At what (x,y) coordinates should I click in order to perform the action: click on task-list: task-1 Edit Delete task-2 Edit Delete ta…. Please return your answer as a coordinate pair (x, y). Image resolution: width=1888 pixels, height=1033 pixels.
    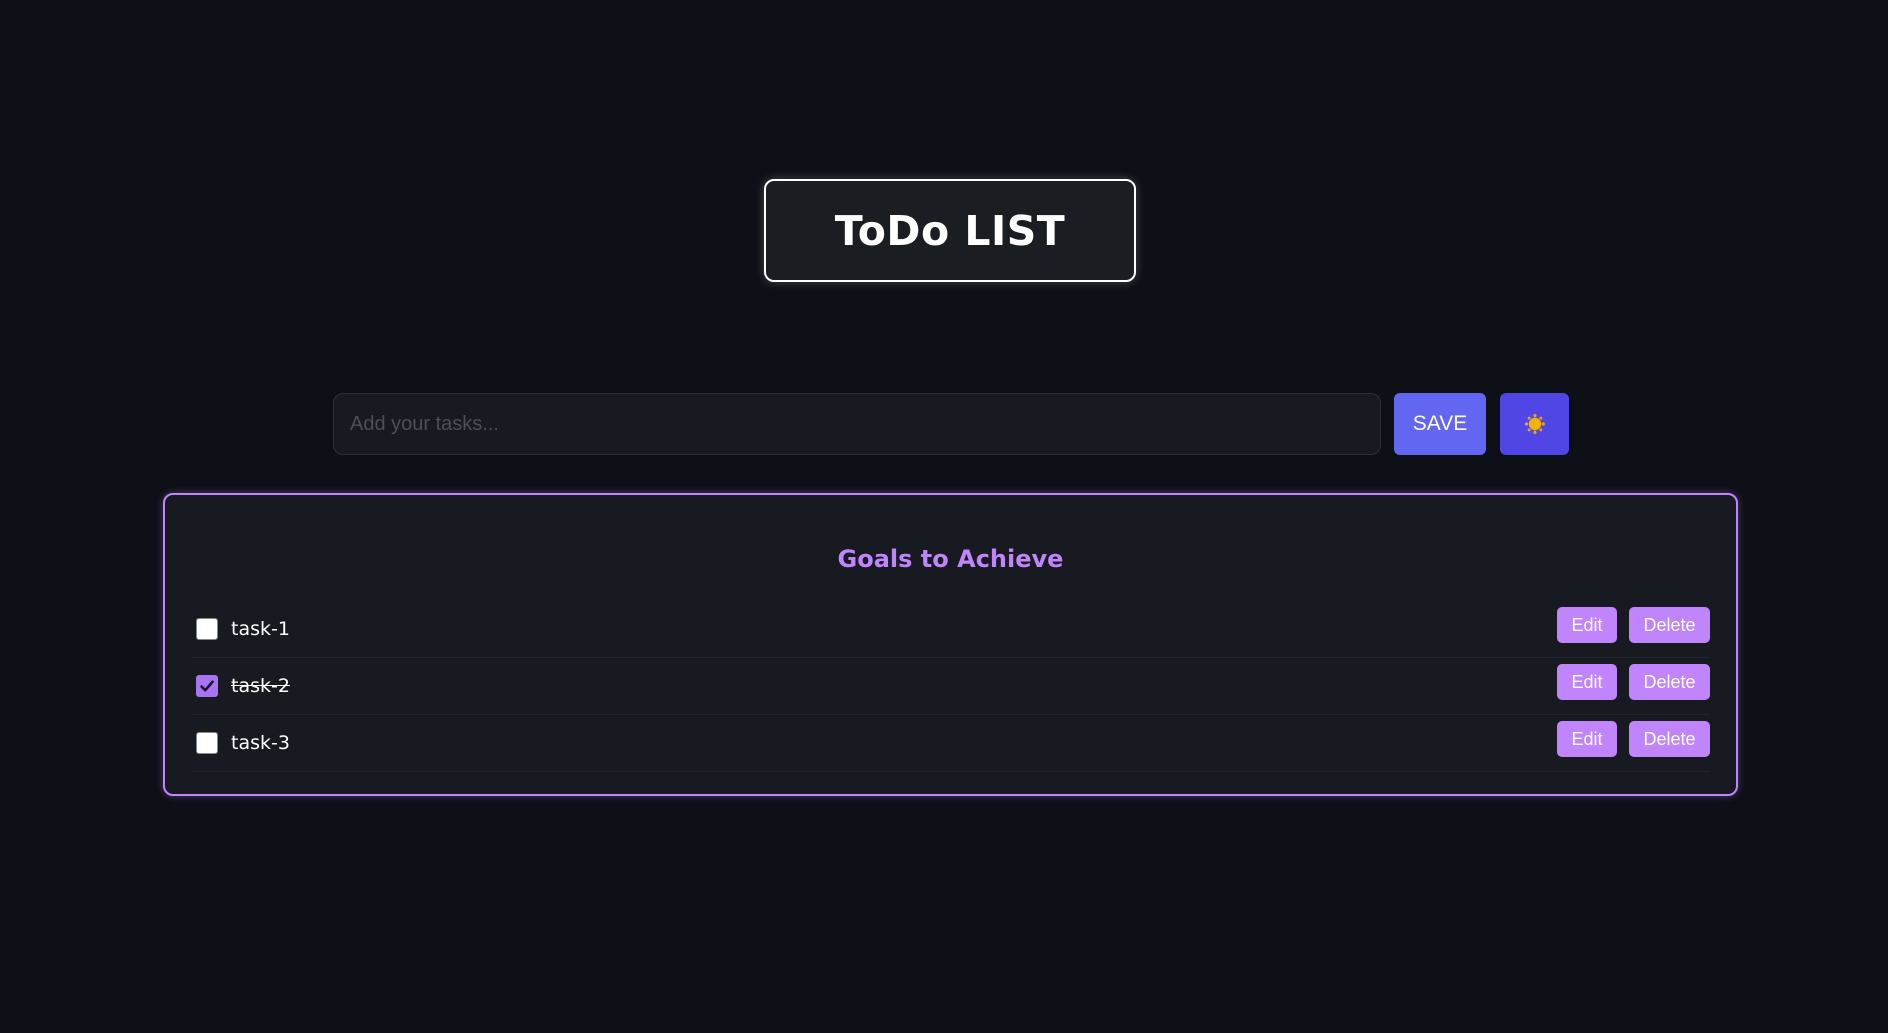
    Looking at the image, I should click on (950, 686).